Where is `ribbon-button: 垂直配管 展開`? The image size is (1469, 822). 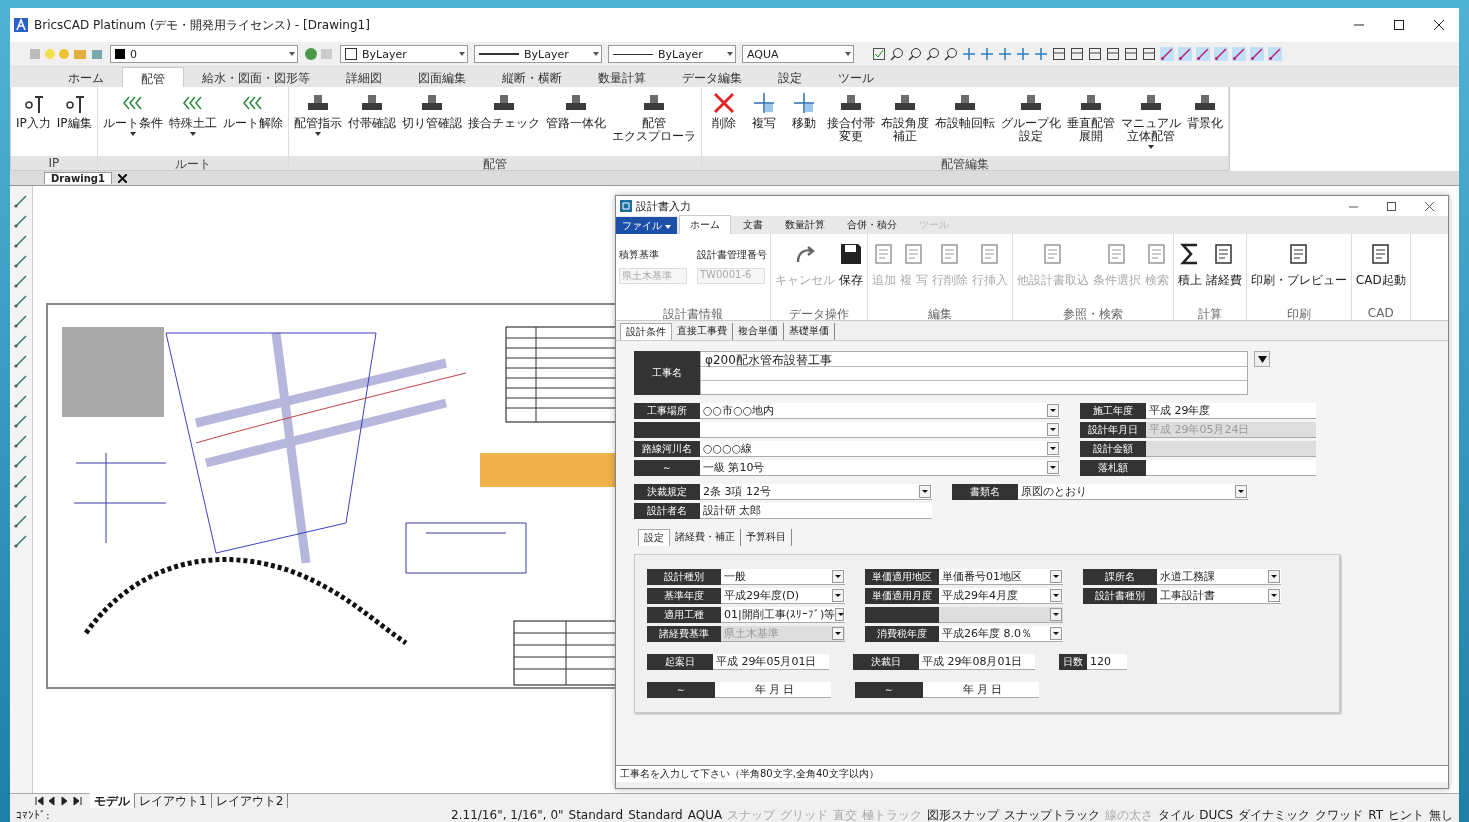 ribbon-button: 垂直配管 展開 is located at coordinates (1090, 123).